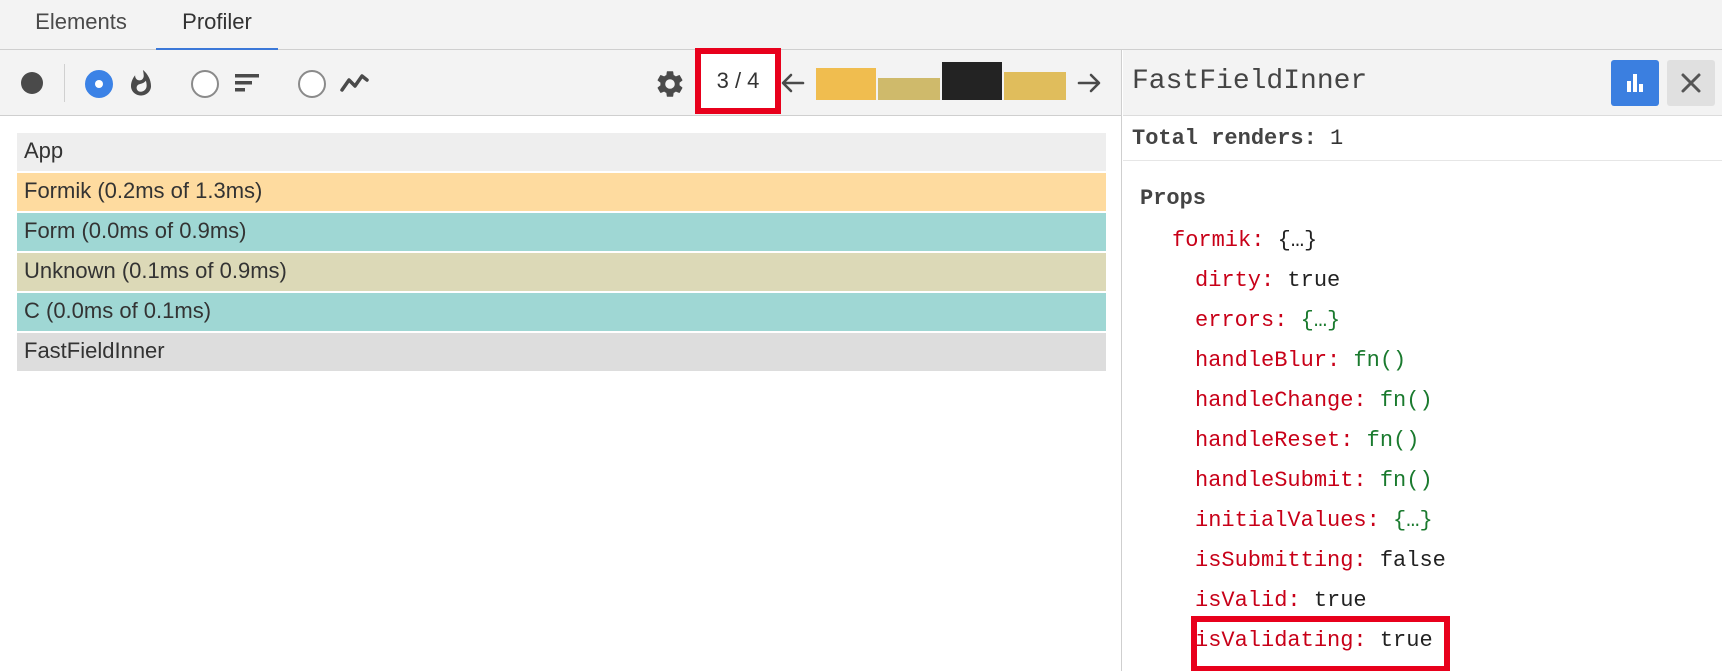  Describe the element at coordinates (670, 84) in the screenshot. I see `gear-icon` at that location.